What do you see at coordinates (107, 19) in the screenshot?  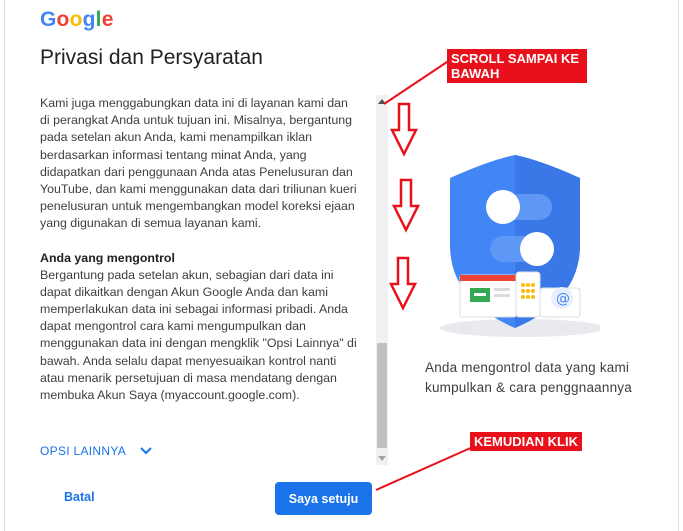 I see `logo-letter: e` at bounding box center [107, 19].